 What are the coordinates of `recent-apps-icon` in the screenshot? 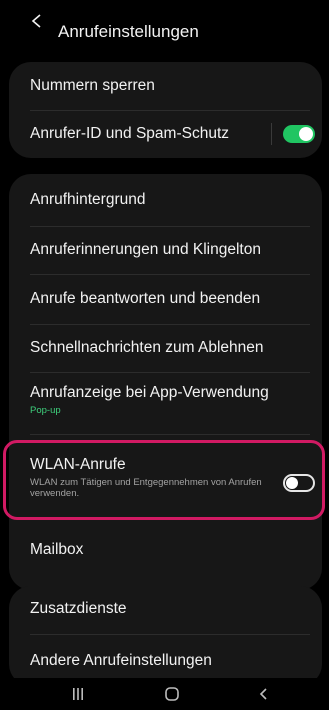 It's located at (78, 694).